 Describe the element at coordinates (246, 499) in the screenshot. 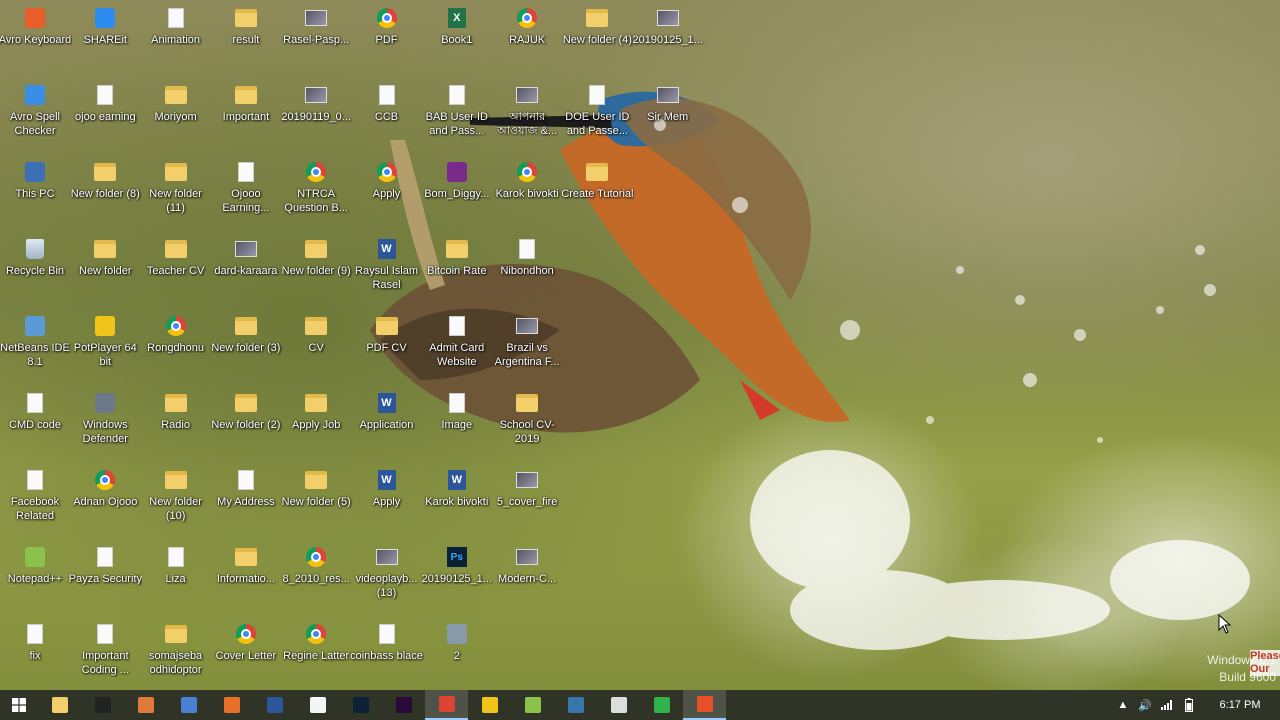

I see `desktop-icon: My Address` at that location.